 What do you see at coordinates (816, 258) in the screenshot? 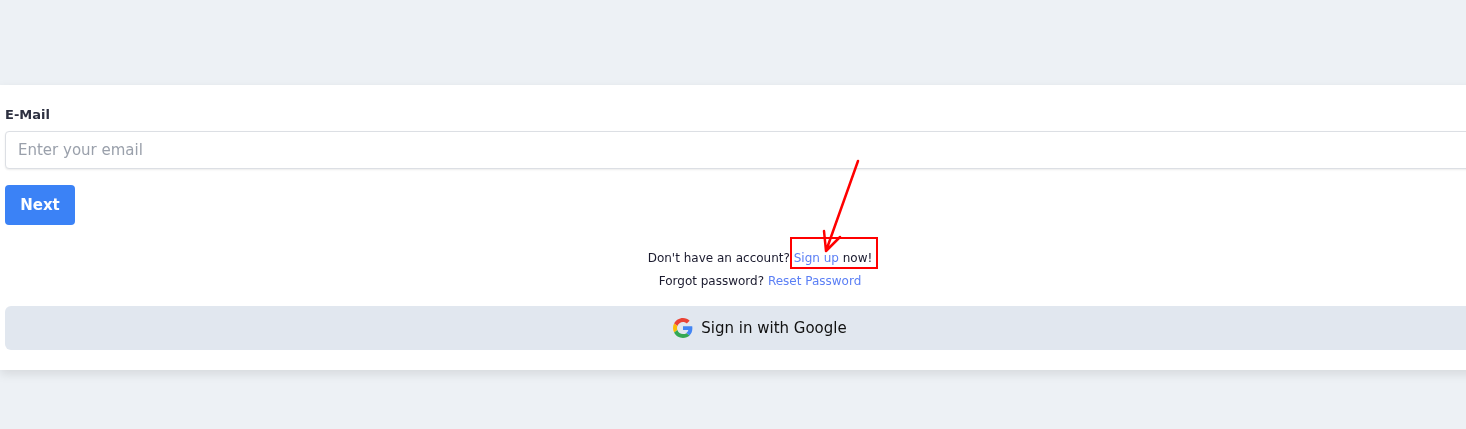
I see `sign-up-link: Sign up` at bounding box center [816, 258].